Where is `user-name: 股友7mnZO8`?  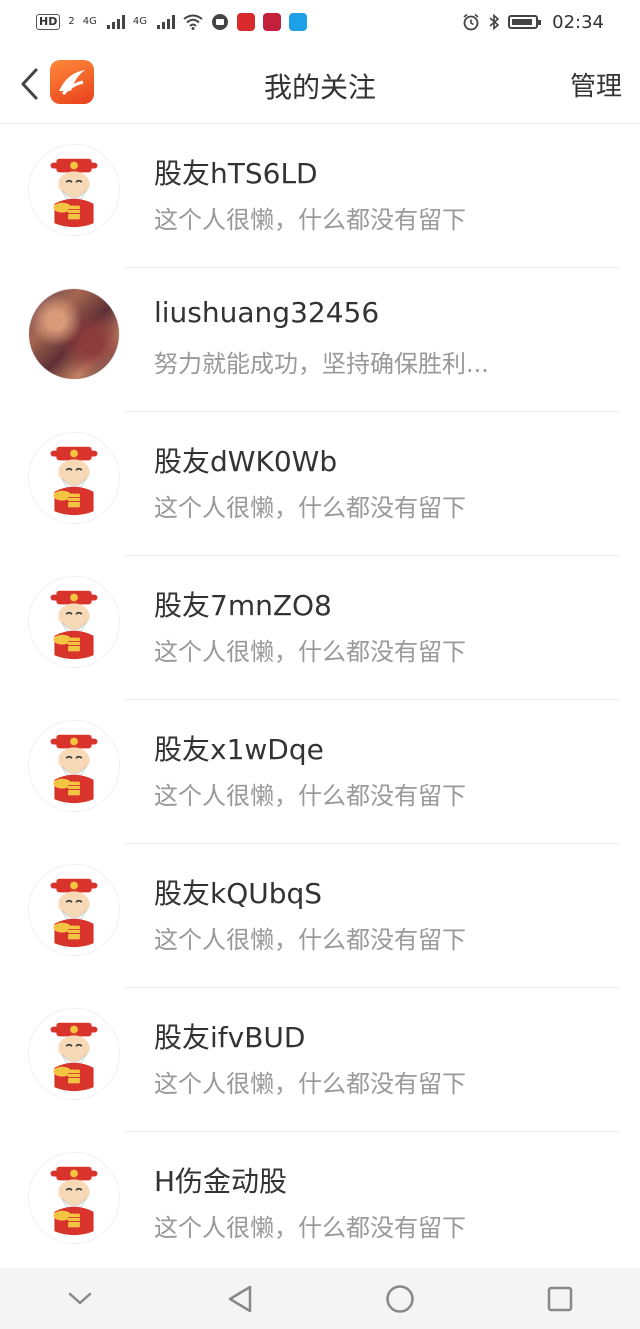 user-name: 股友7mnZO8 is located at coordinates (243, 605).